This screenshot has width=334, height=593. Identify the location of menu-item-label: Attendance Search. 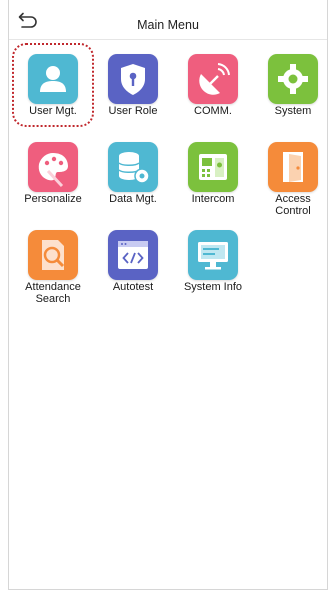
(53, 293).